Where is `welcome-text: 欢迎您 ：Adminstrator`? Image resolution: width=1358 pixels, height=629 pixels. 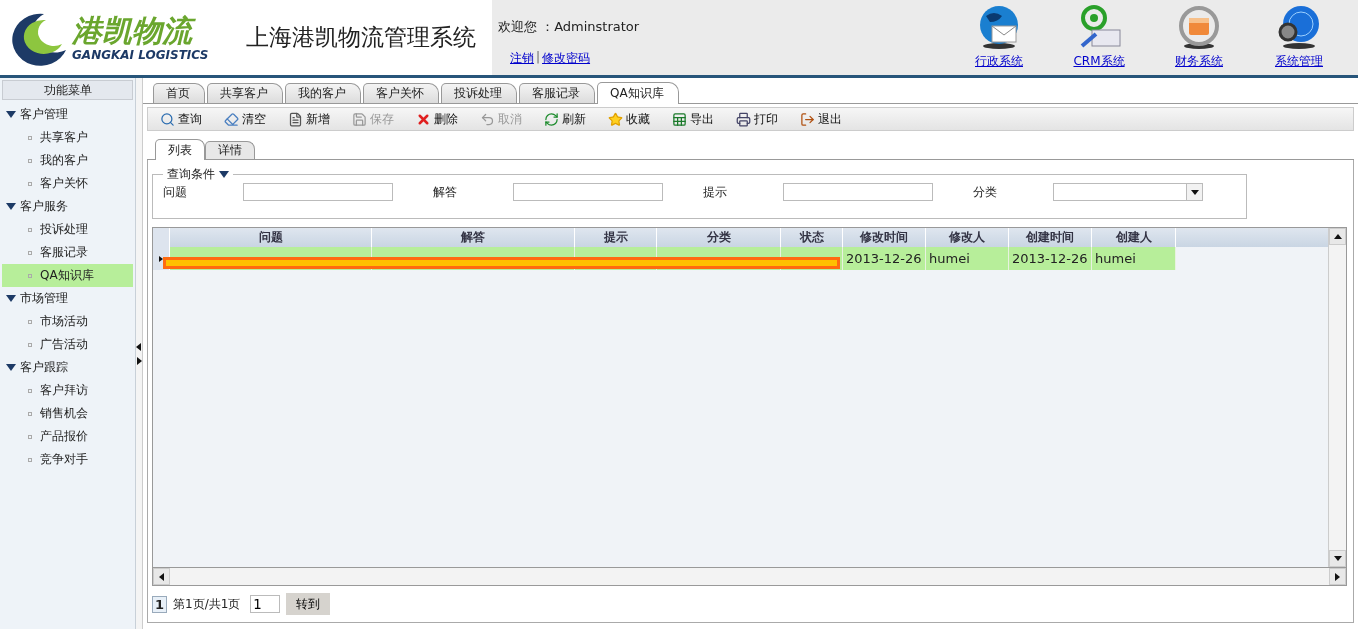 welcome-text: 欢迎您 ：Adminstrator is located at coordinates (569, 27).